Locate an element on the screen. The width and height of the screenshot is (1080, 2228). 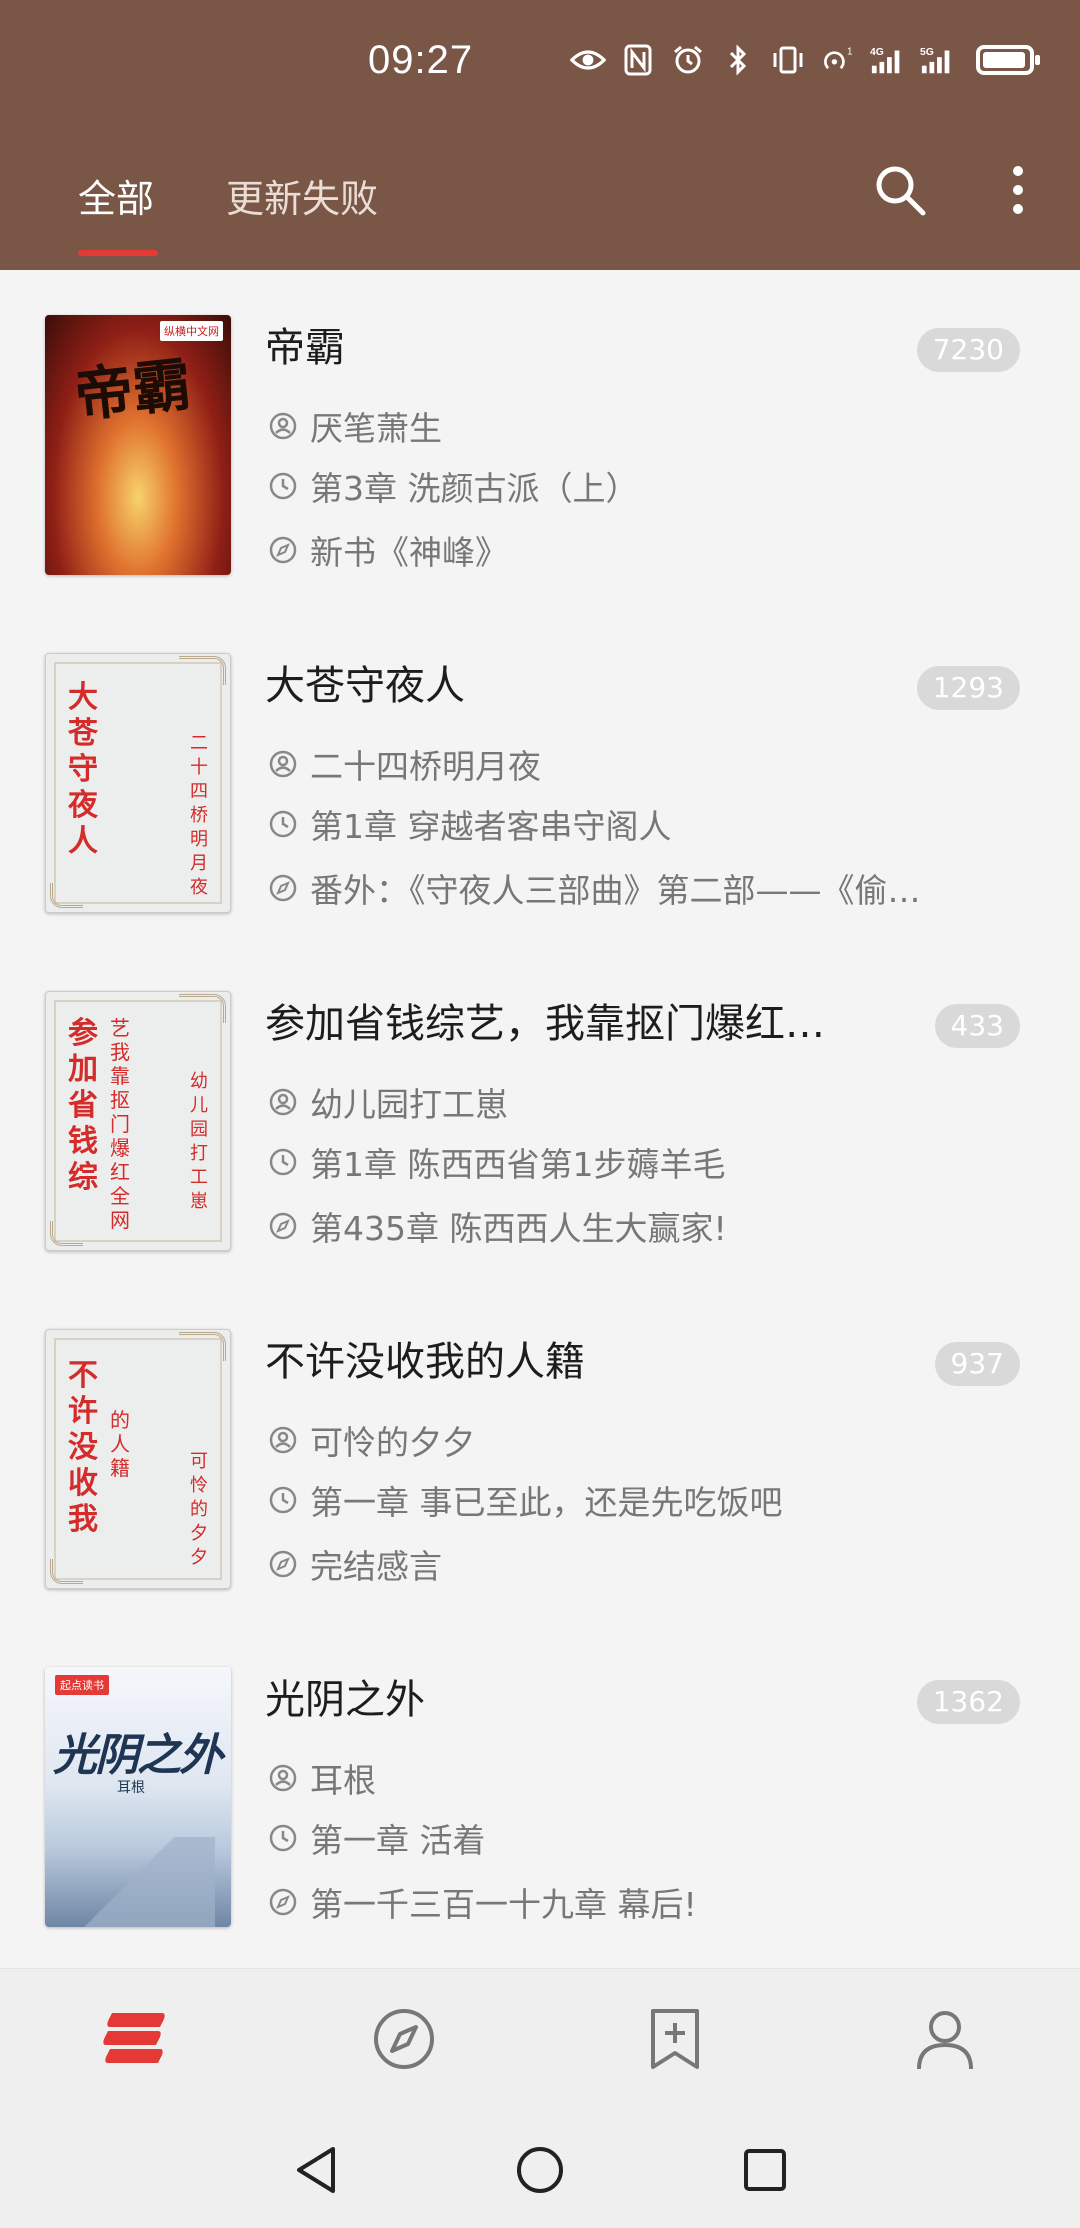
book-author: 二十四桥明月夜 is located at coordinates (425, 766).